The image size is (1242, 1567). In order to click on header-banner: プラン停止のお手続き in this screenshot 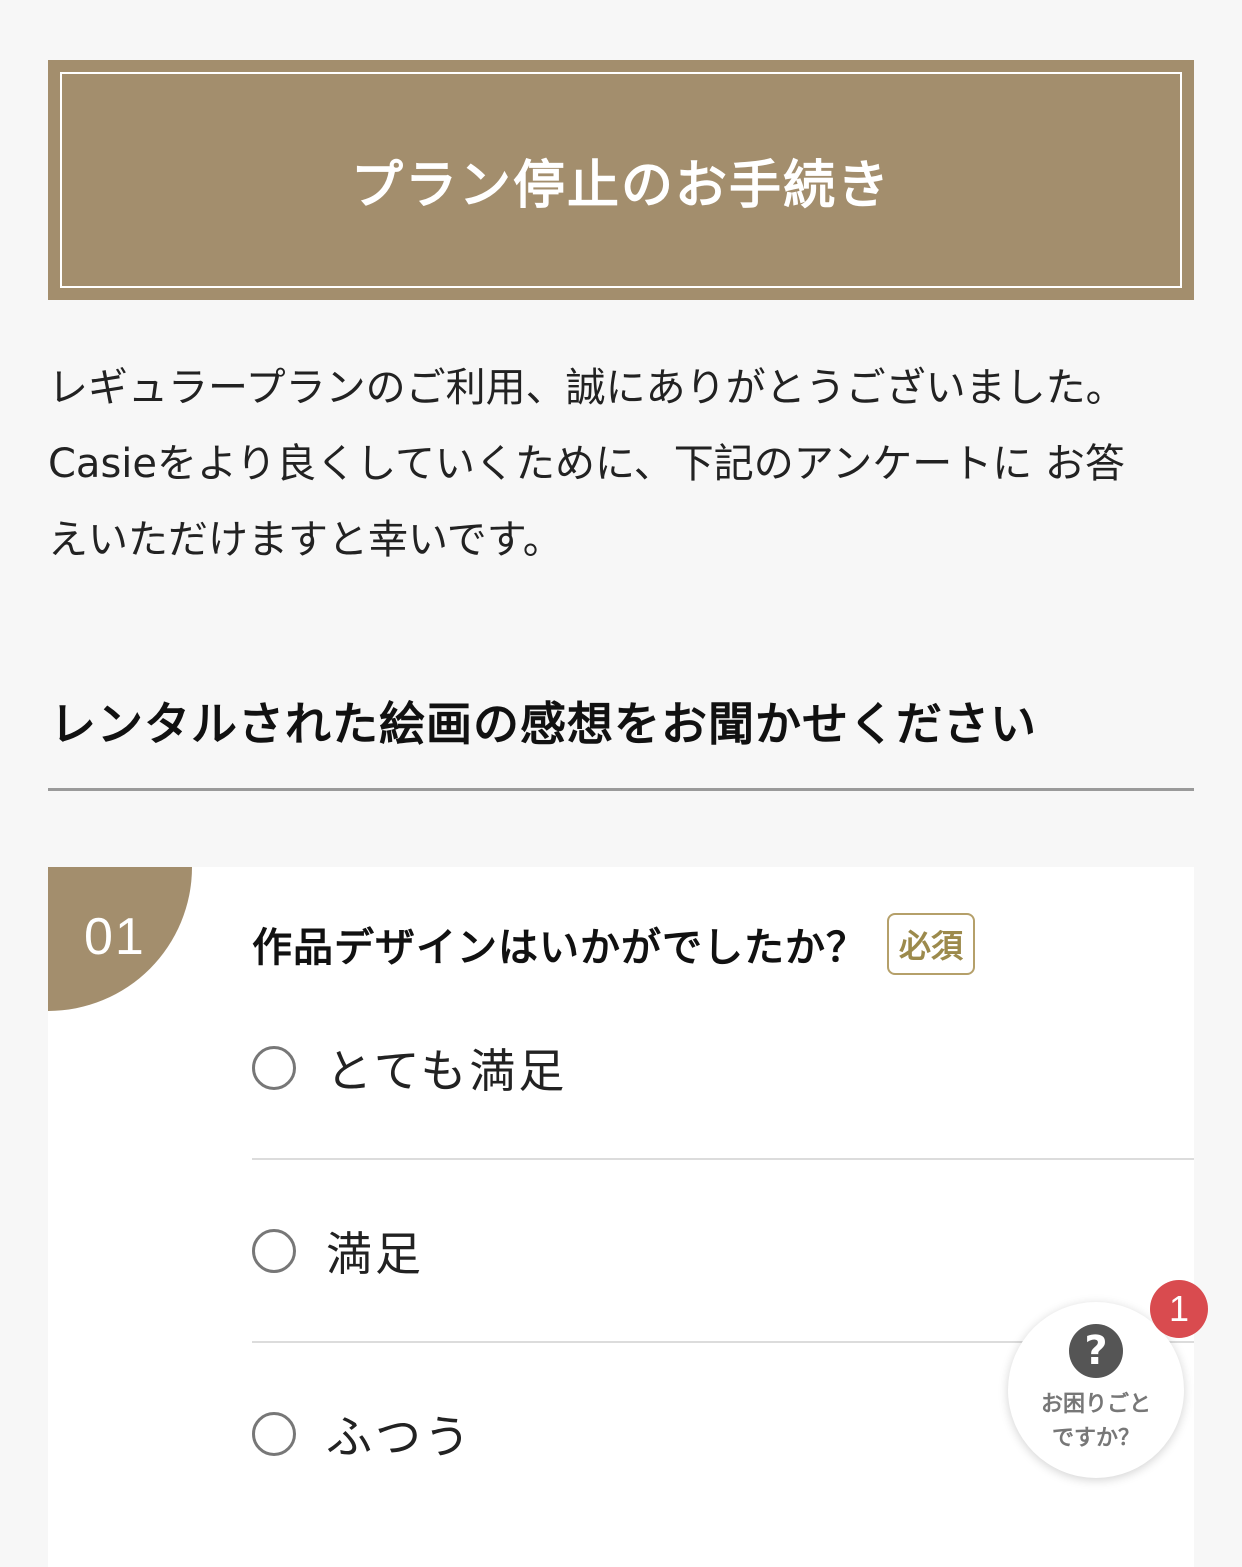, I will do `click(621, 180)`.